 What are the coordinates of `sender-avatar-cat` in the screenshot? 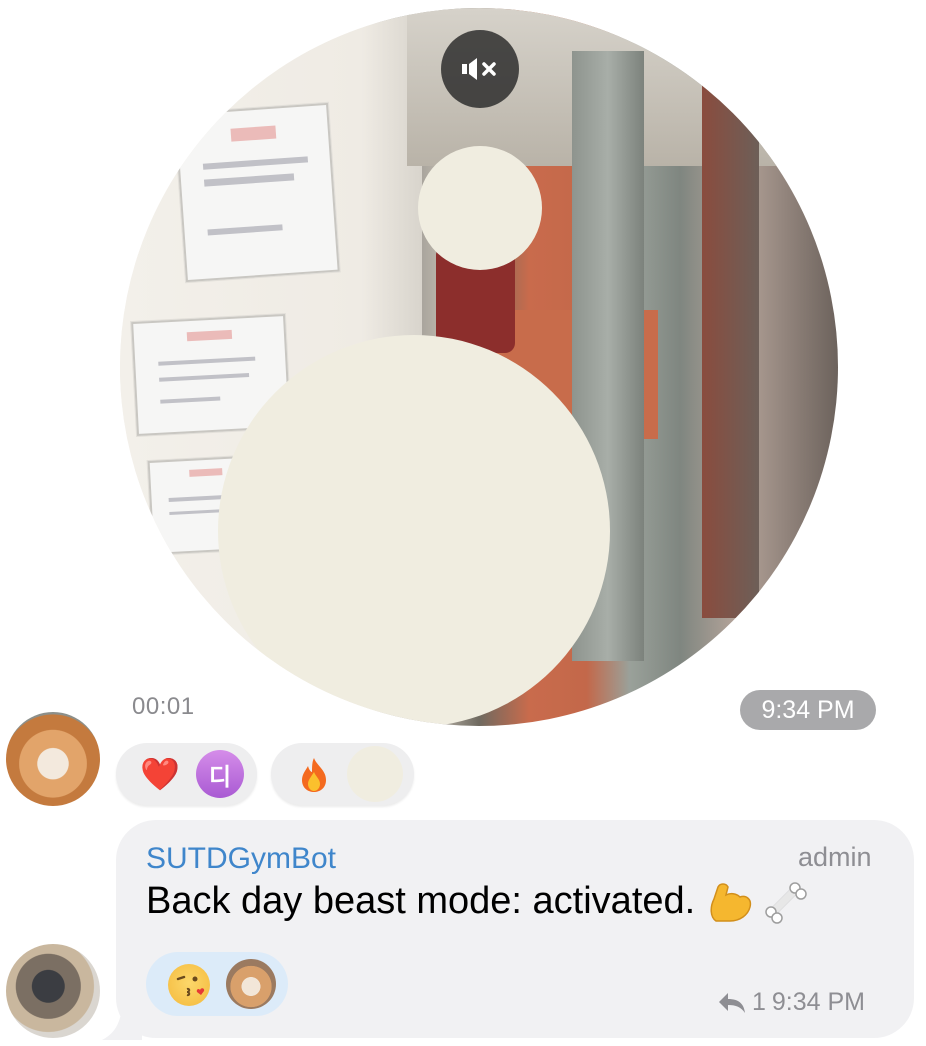 It's located at (53, 759).